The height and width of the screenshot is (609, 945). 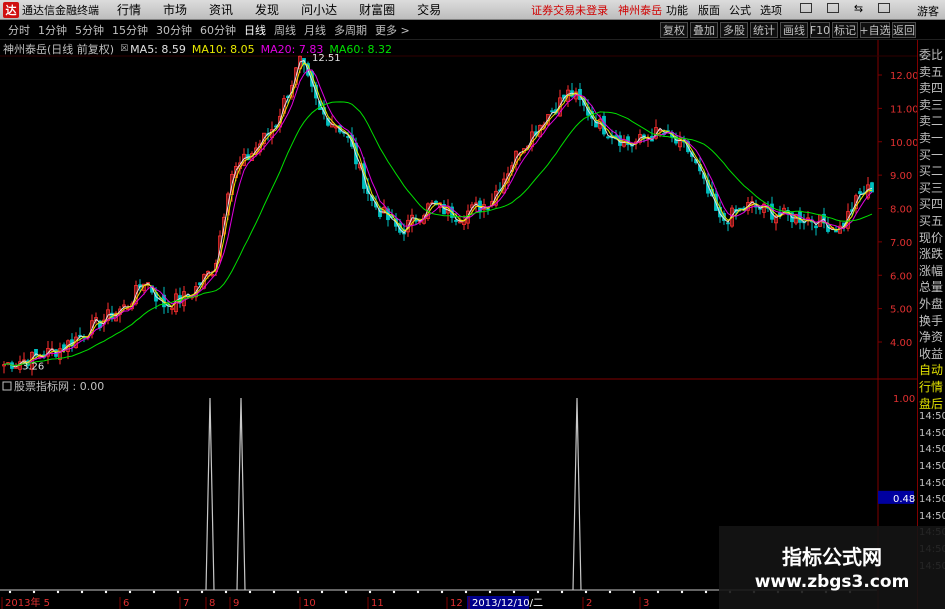 I want to click on add-favorite-button: +自选, so click(x=875, y=30).